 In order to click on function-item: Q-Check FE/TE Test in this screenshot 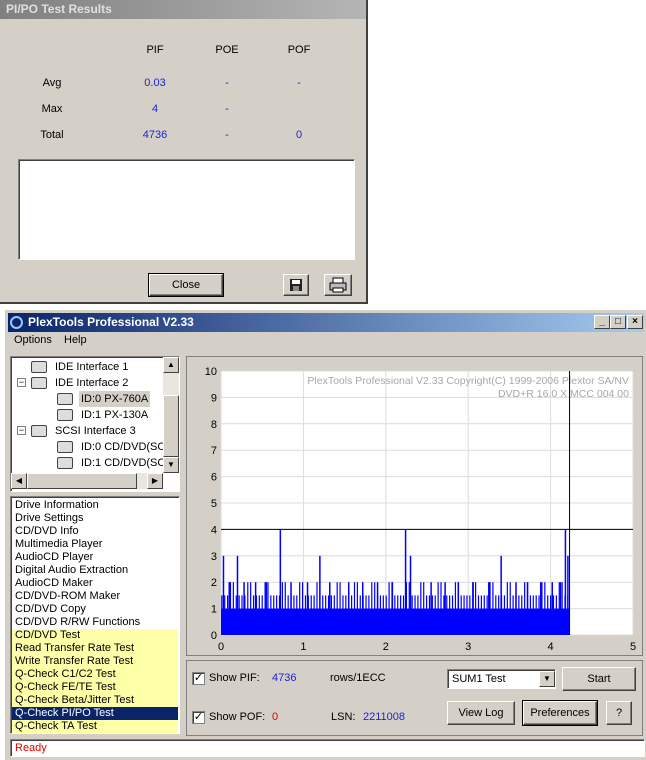, I will do `click(95, 687)`.